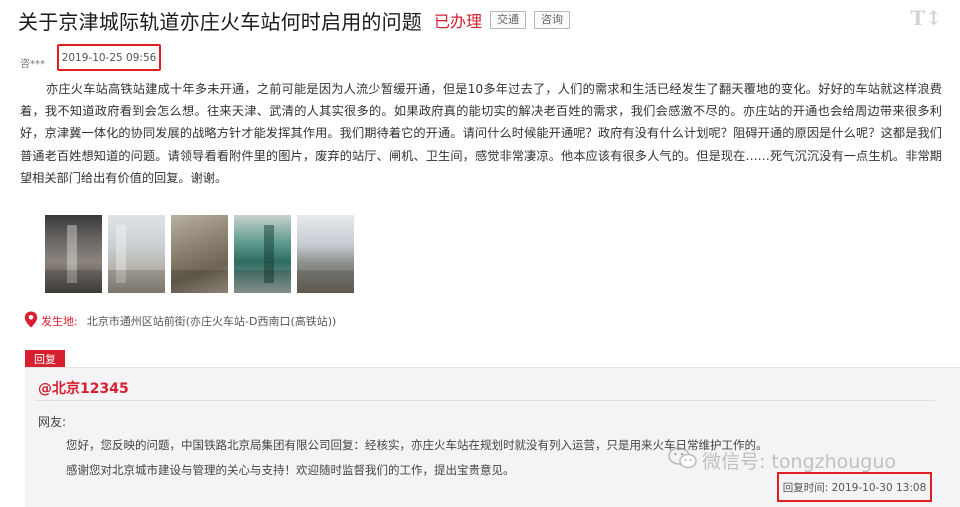  Describe the element at coordinates (83, 388) in the screenshot. I see `reply-author: @北京12345` at that location.